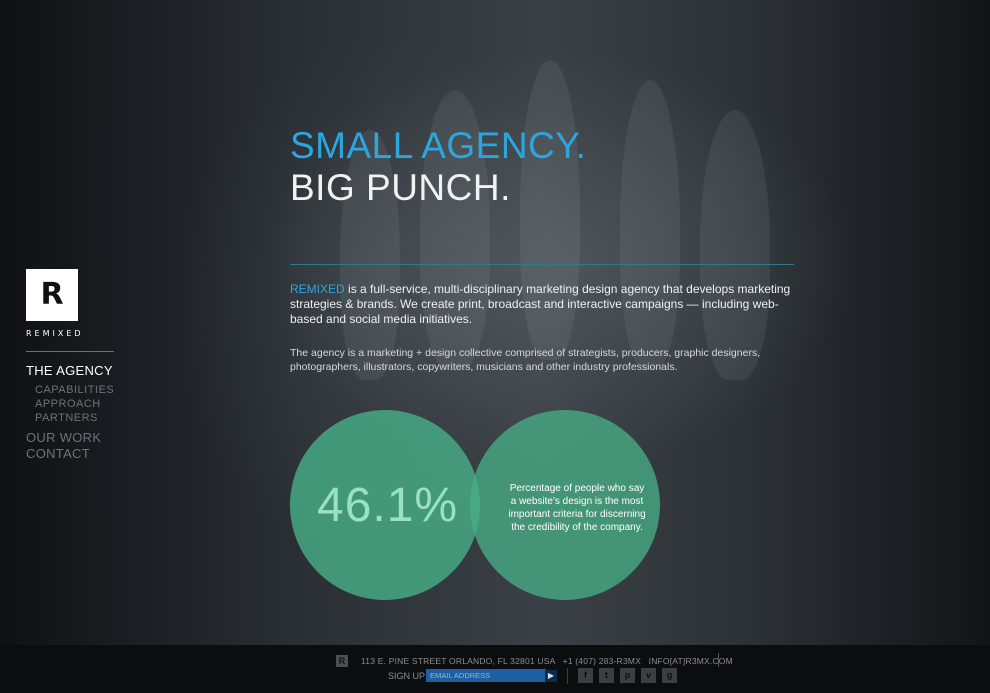 The width and height of the screenshot is (990, 693). Describe the element at coordinates (400, 187) in the screenshot. I see `headline-line-2: BIG PUNCH.` at that location.